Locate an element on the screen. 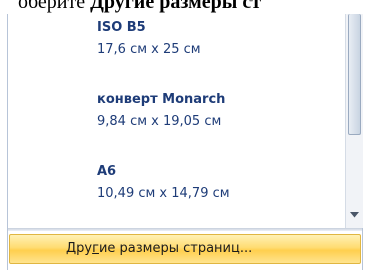 The image size is (370, 270). heading-text: оберите Другие размеры ст is located at coordinates (194, 6).